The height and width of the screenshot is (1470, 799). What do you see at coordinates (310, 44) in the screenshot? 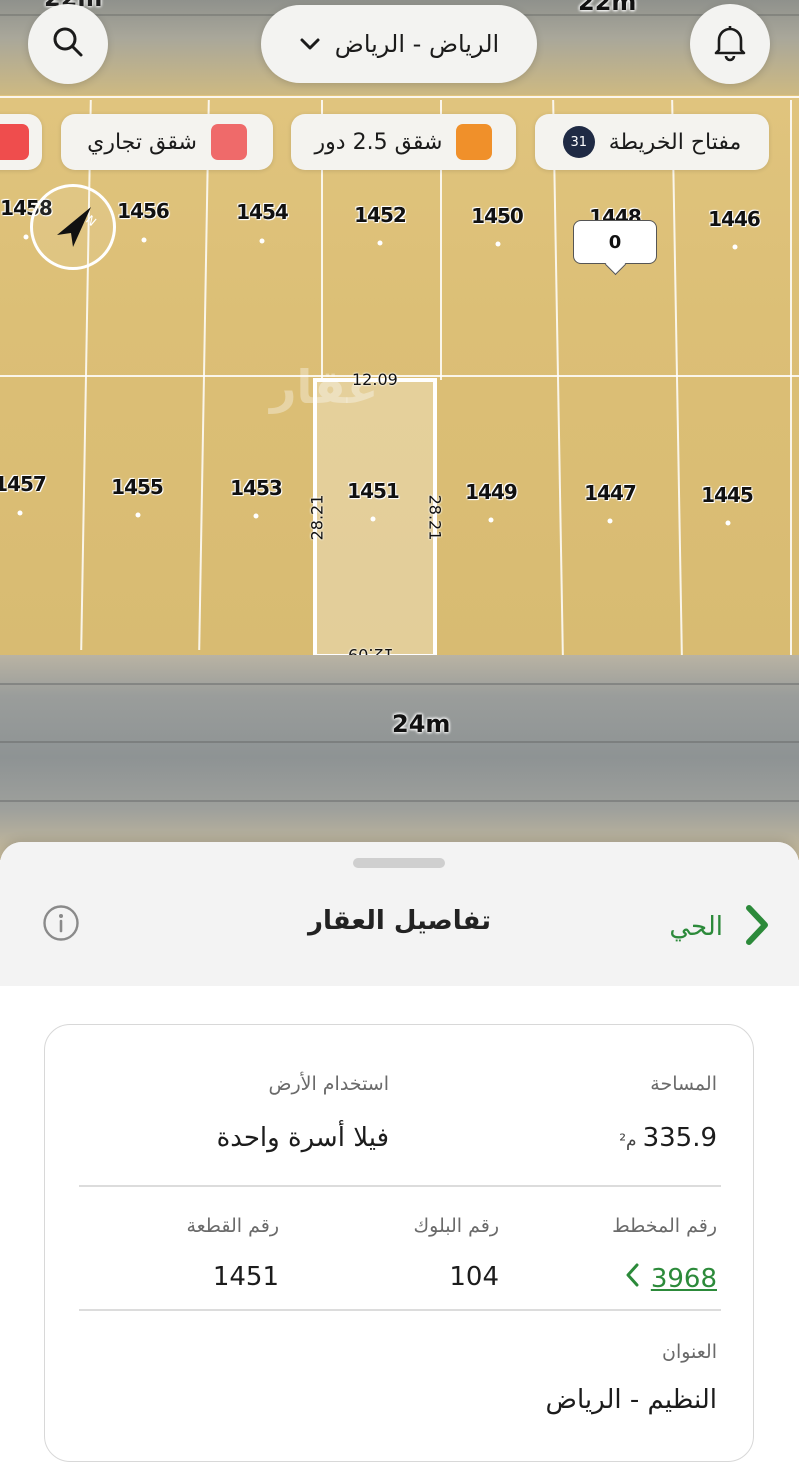
I see `chevron-down-icon` at bounding box center [310, 44].